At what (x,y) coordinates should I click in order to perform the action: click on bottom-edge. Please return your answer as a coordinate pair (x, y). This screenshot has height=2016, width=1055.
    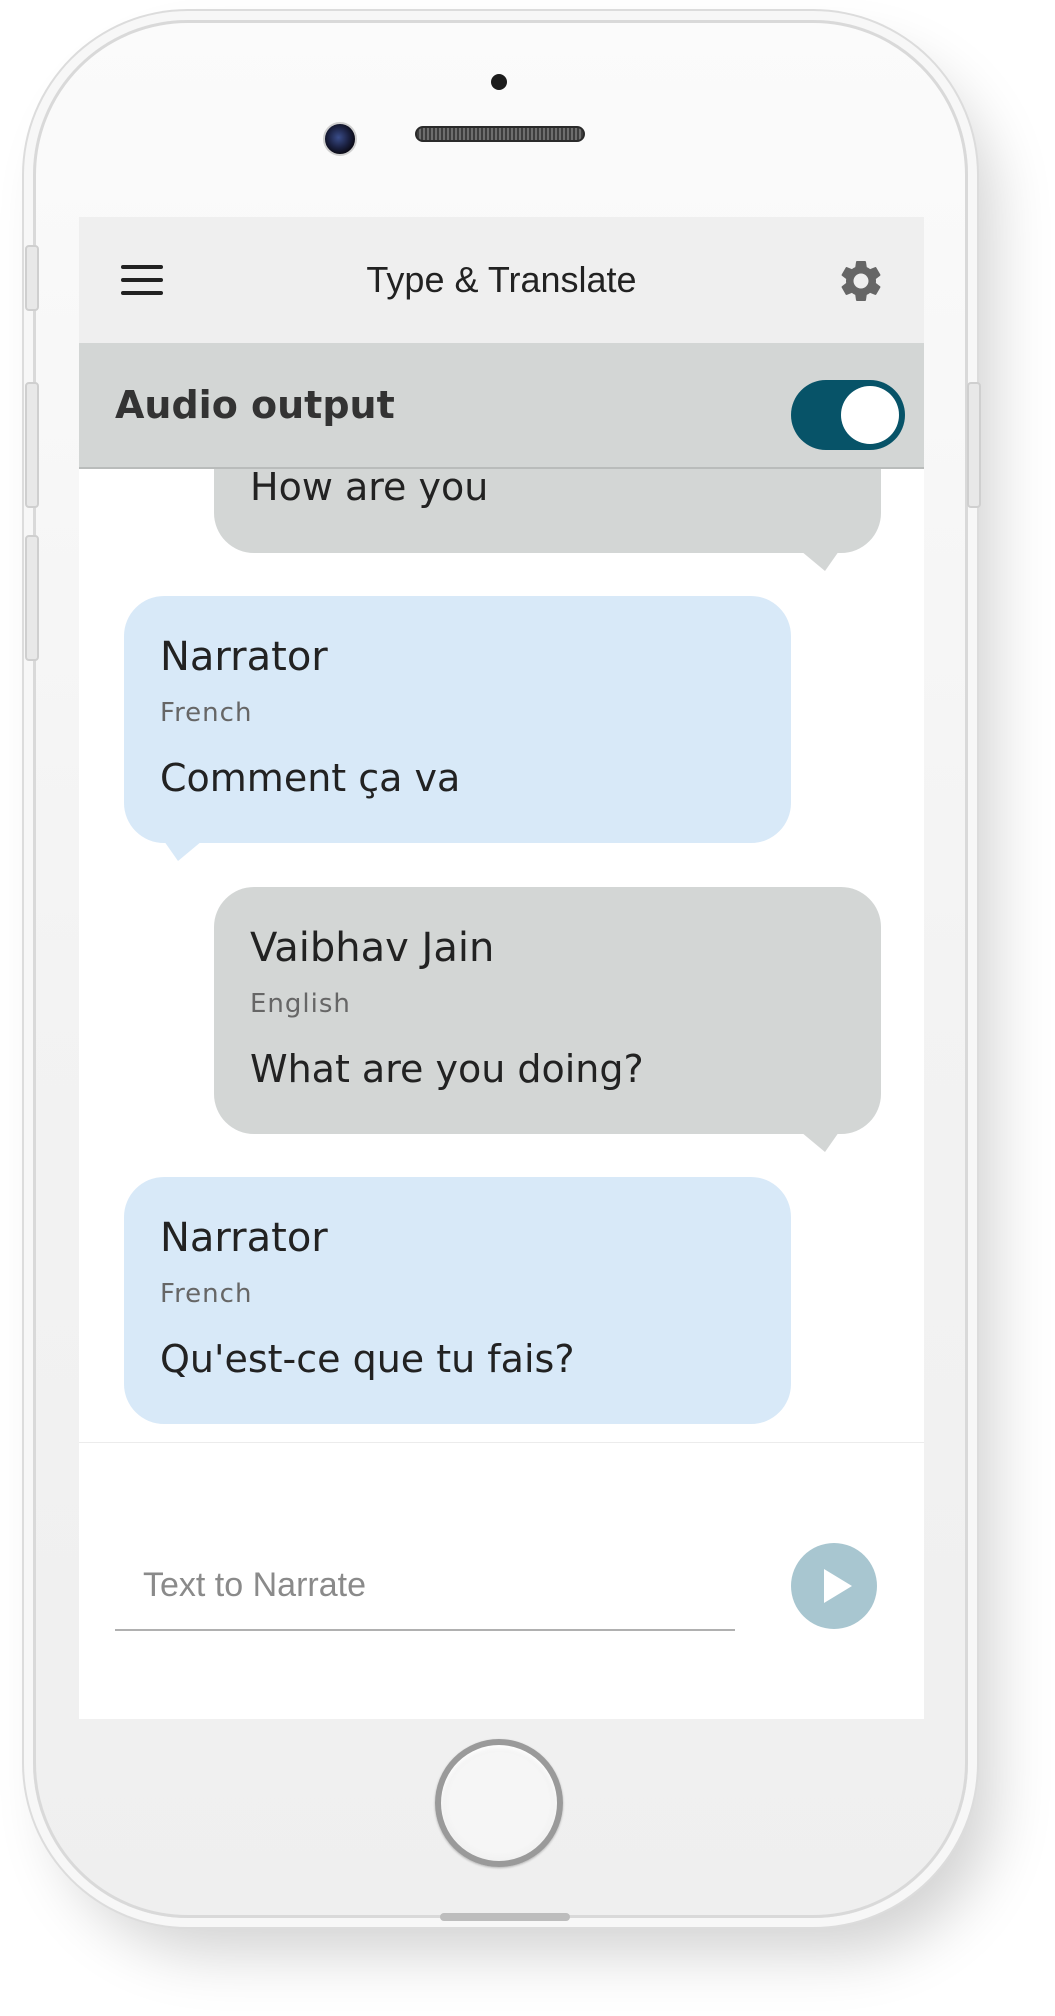
    Looking at the image, I should click on (505, 1917).